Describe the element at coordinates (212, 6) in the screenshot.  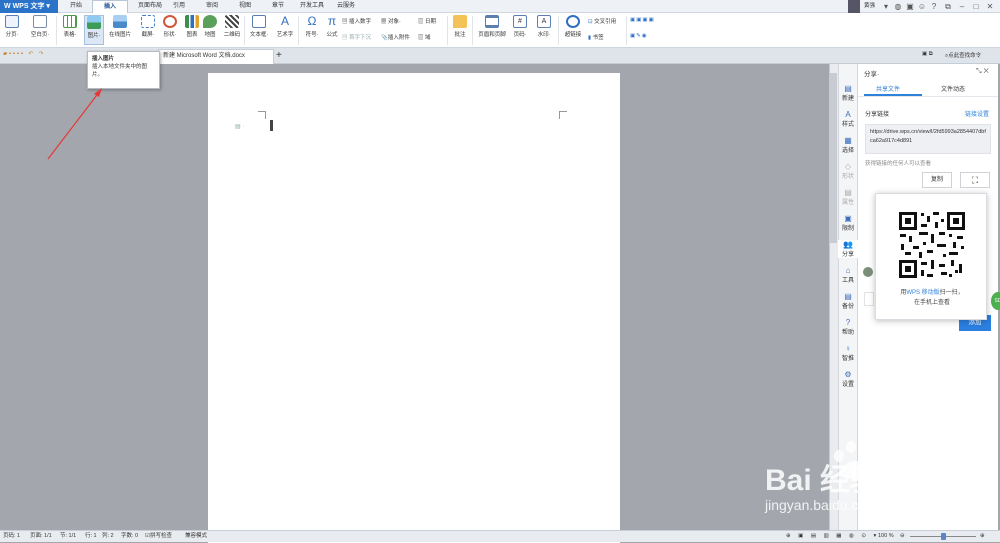
I see `tab-review: 审阅` at that location.